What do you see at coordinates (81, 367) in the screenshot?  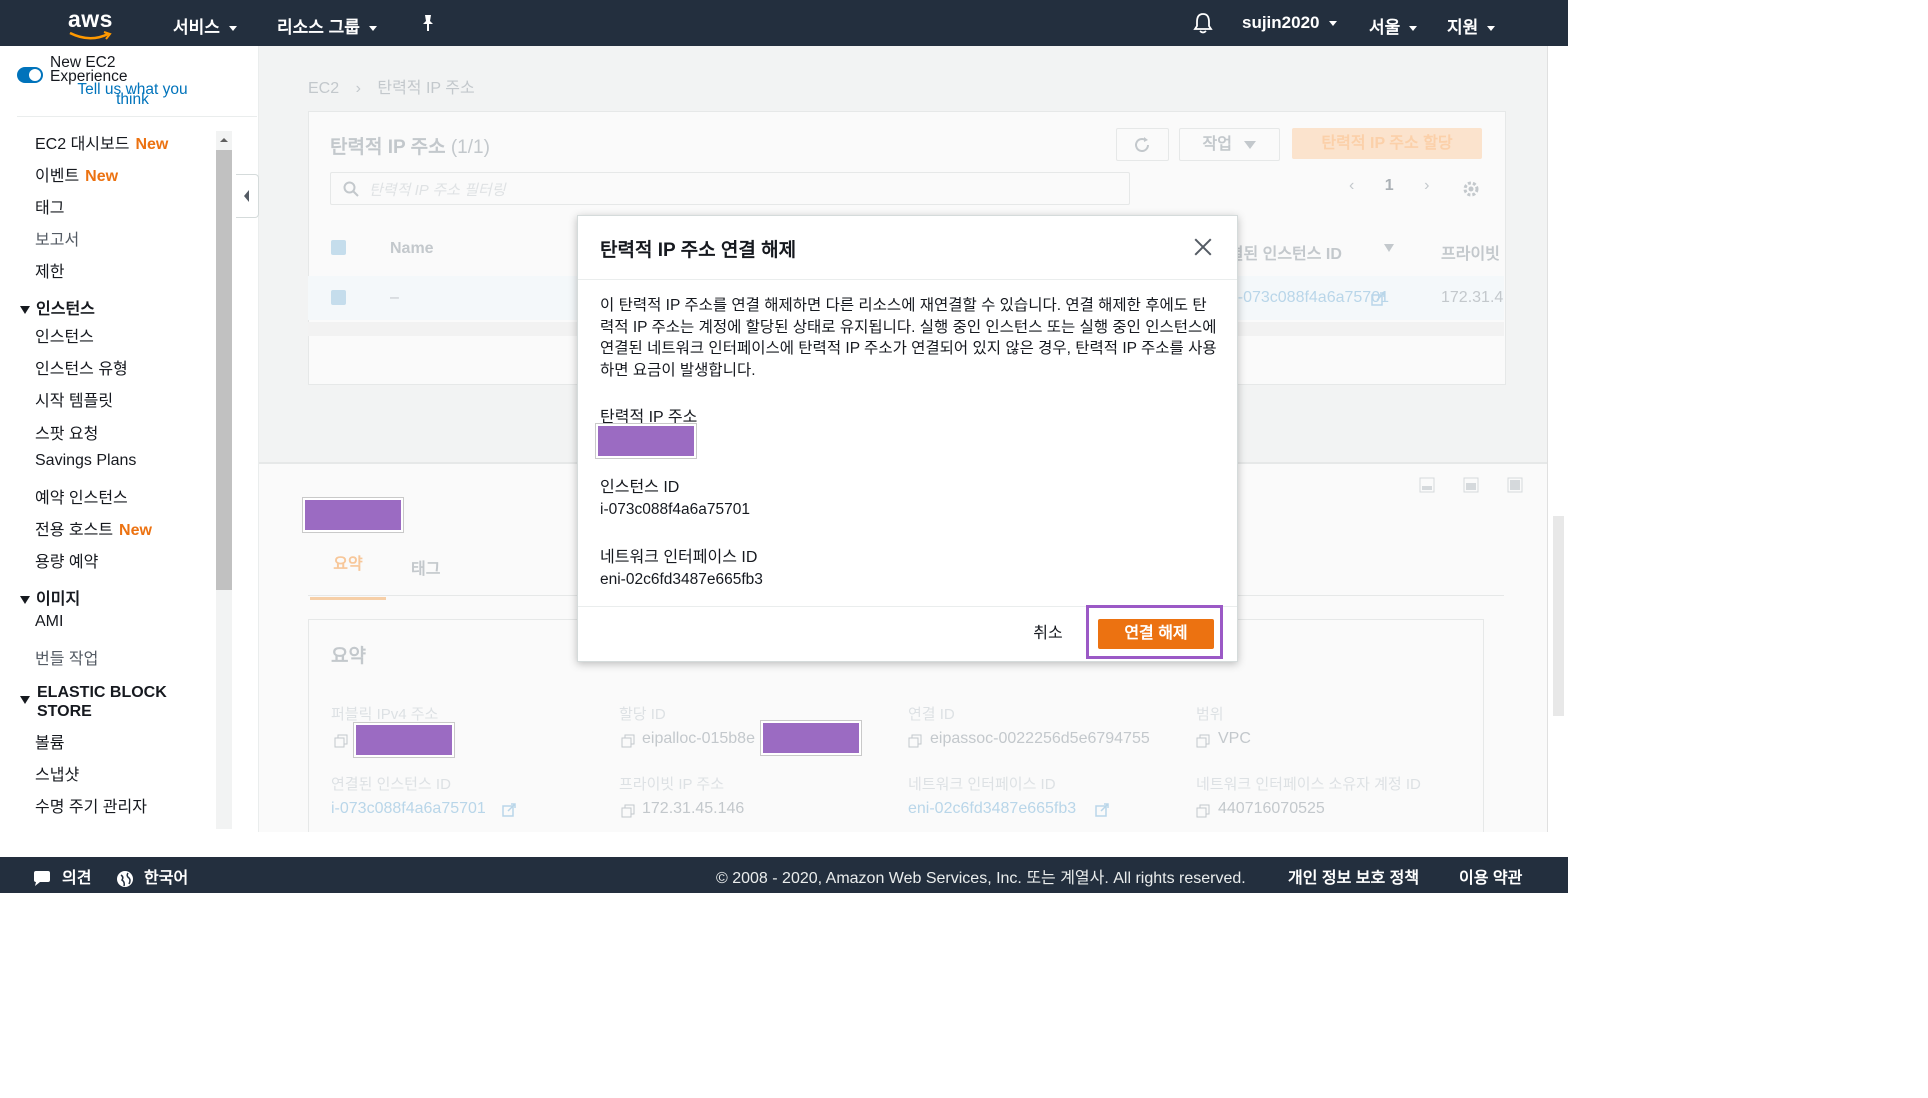 I see `sidebar-item-instance-types: 인스턴스 유형` at bounding box center [81, 367].